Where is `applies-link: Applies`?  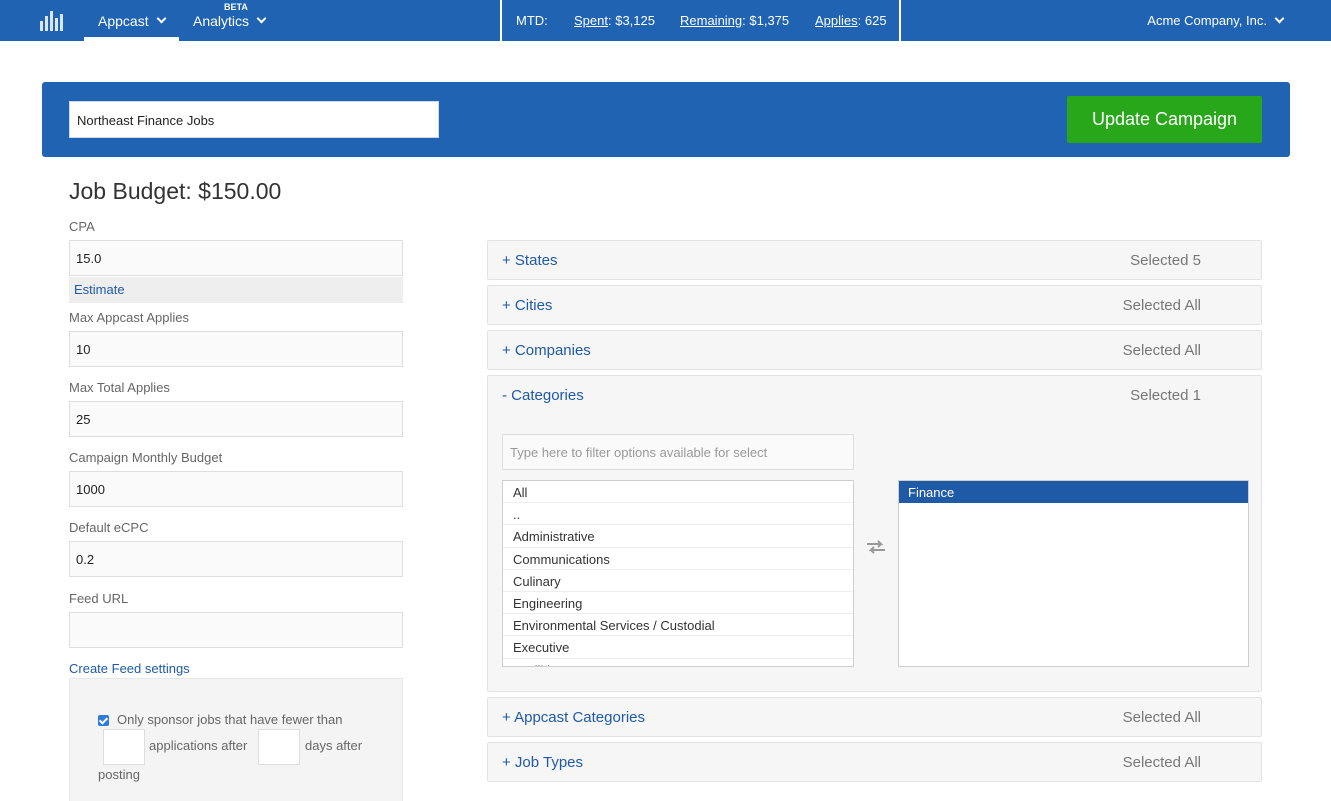
applies-link: Applies is located at coordinates (836, 20).